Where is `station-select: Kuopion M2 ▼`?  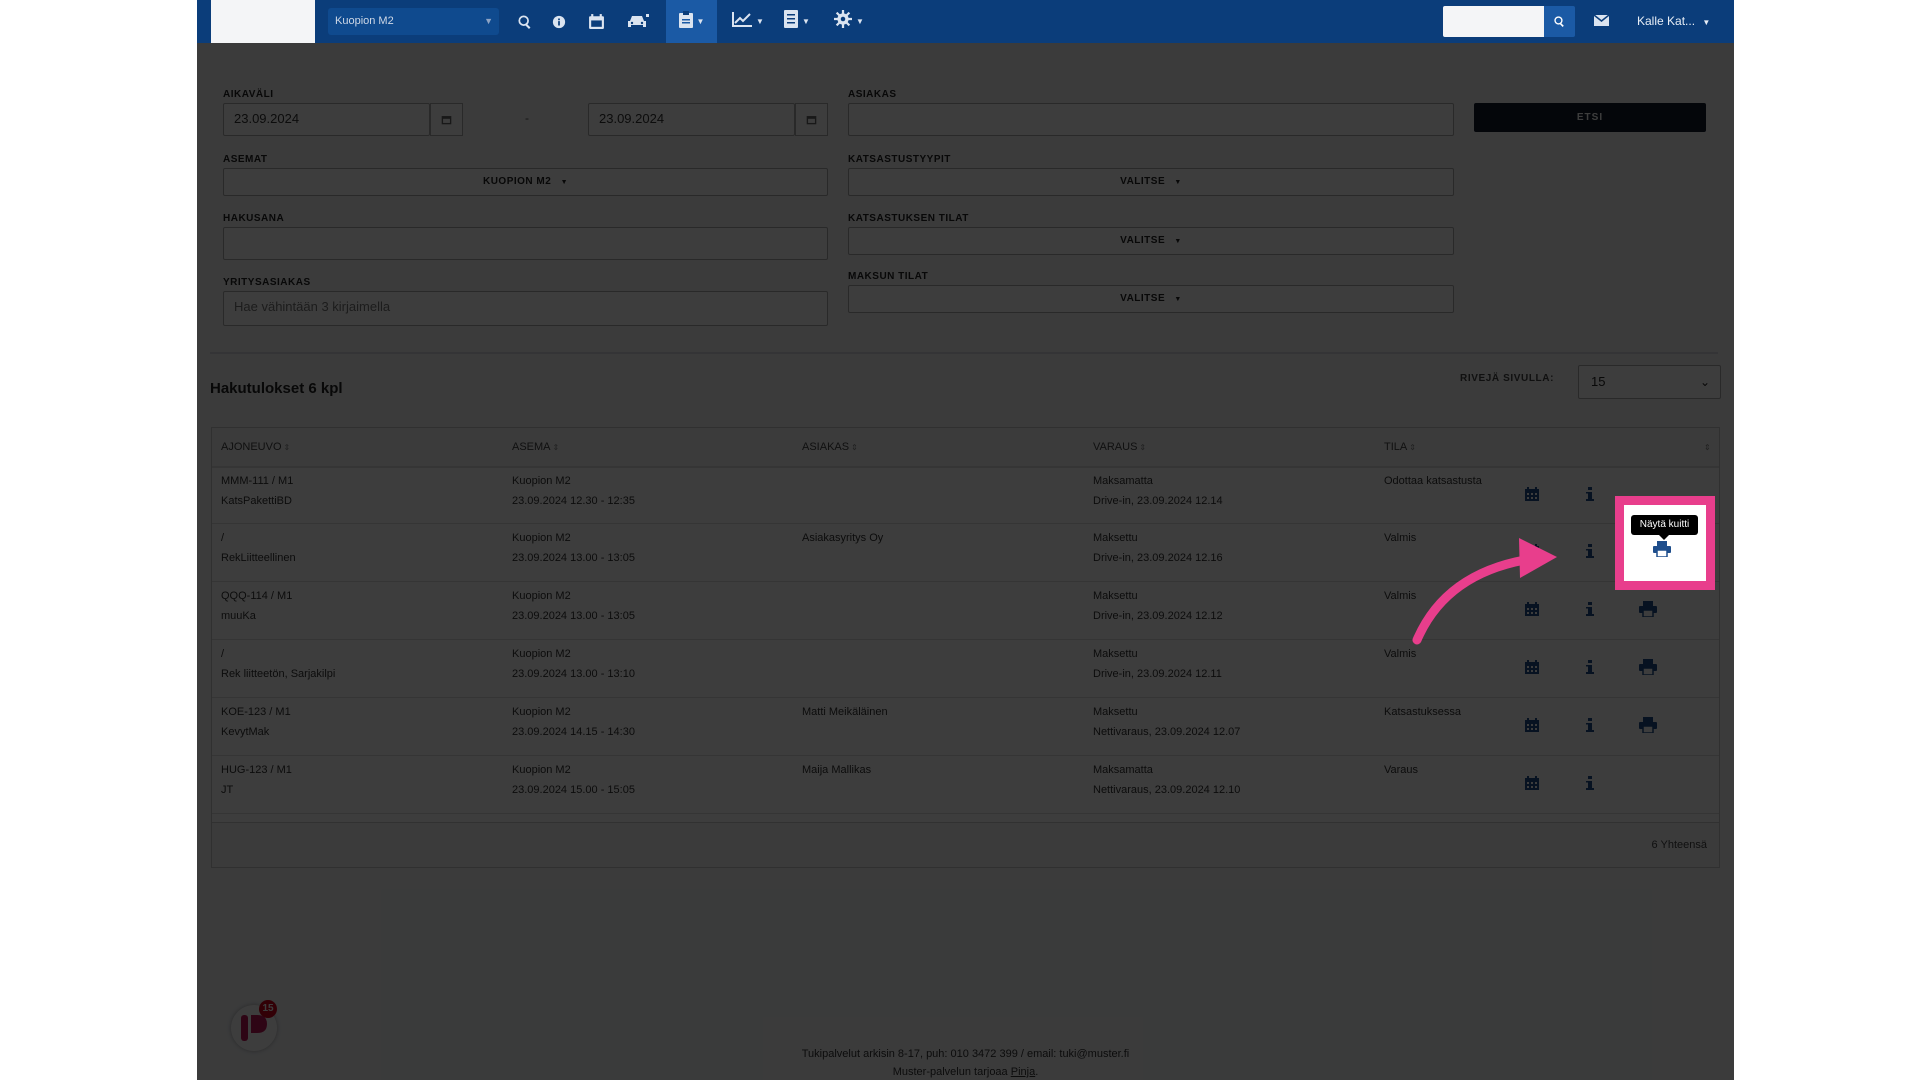
station-select: Kuopion M2 ▼ is located at coordinates (413, 21).